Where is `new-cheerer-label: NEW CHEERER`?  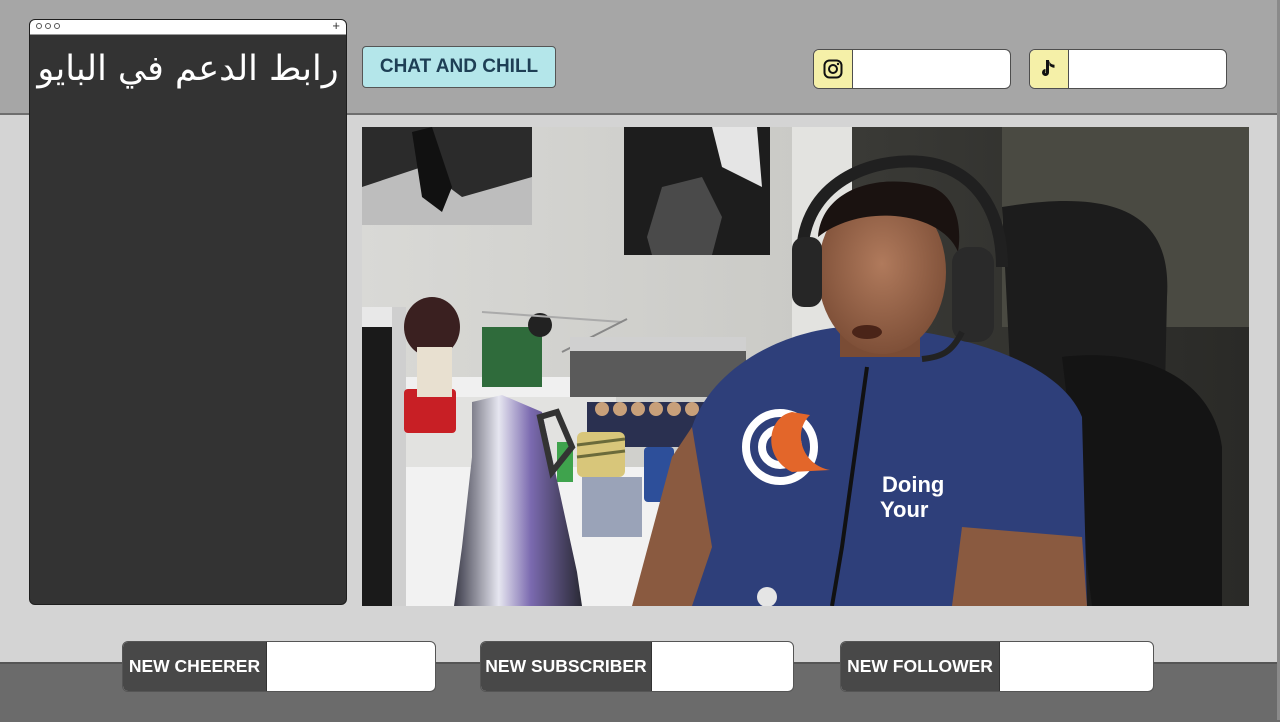
new-cheerer-label: NEW CHEERER is located at coordinates (195, 666).